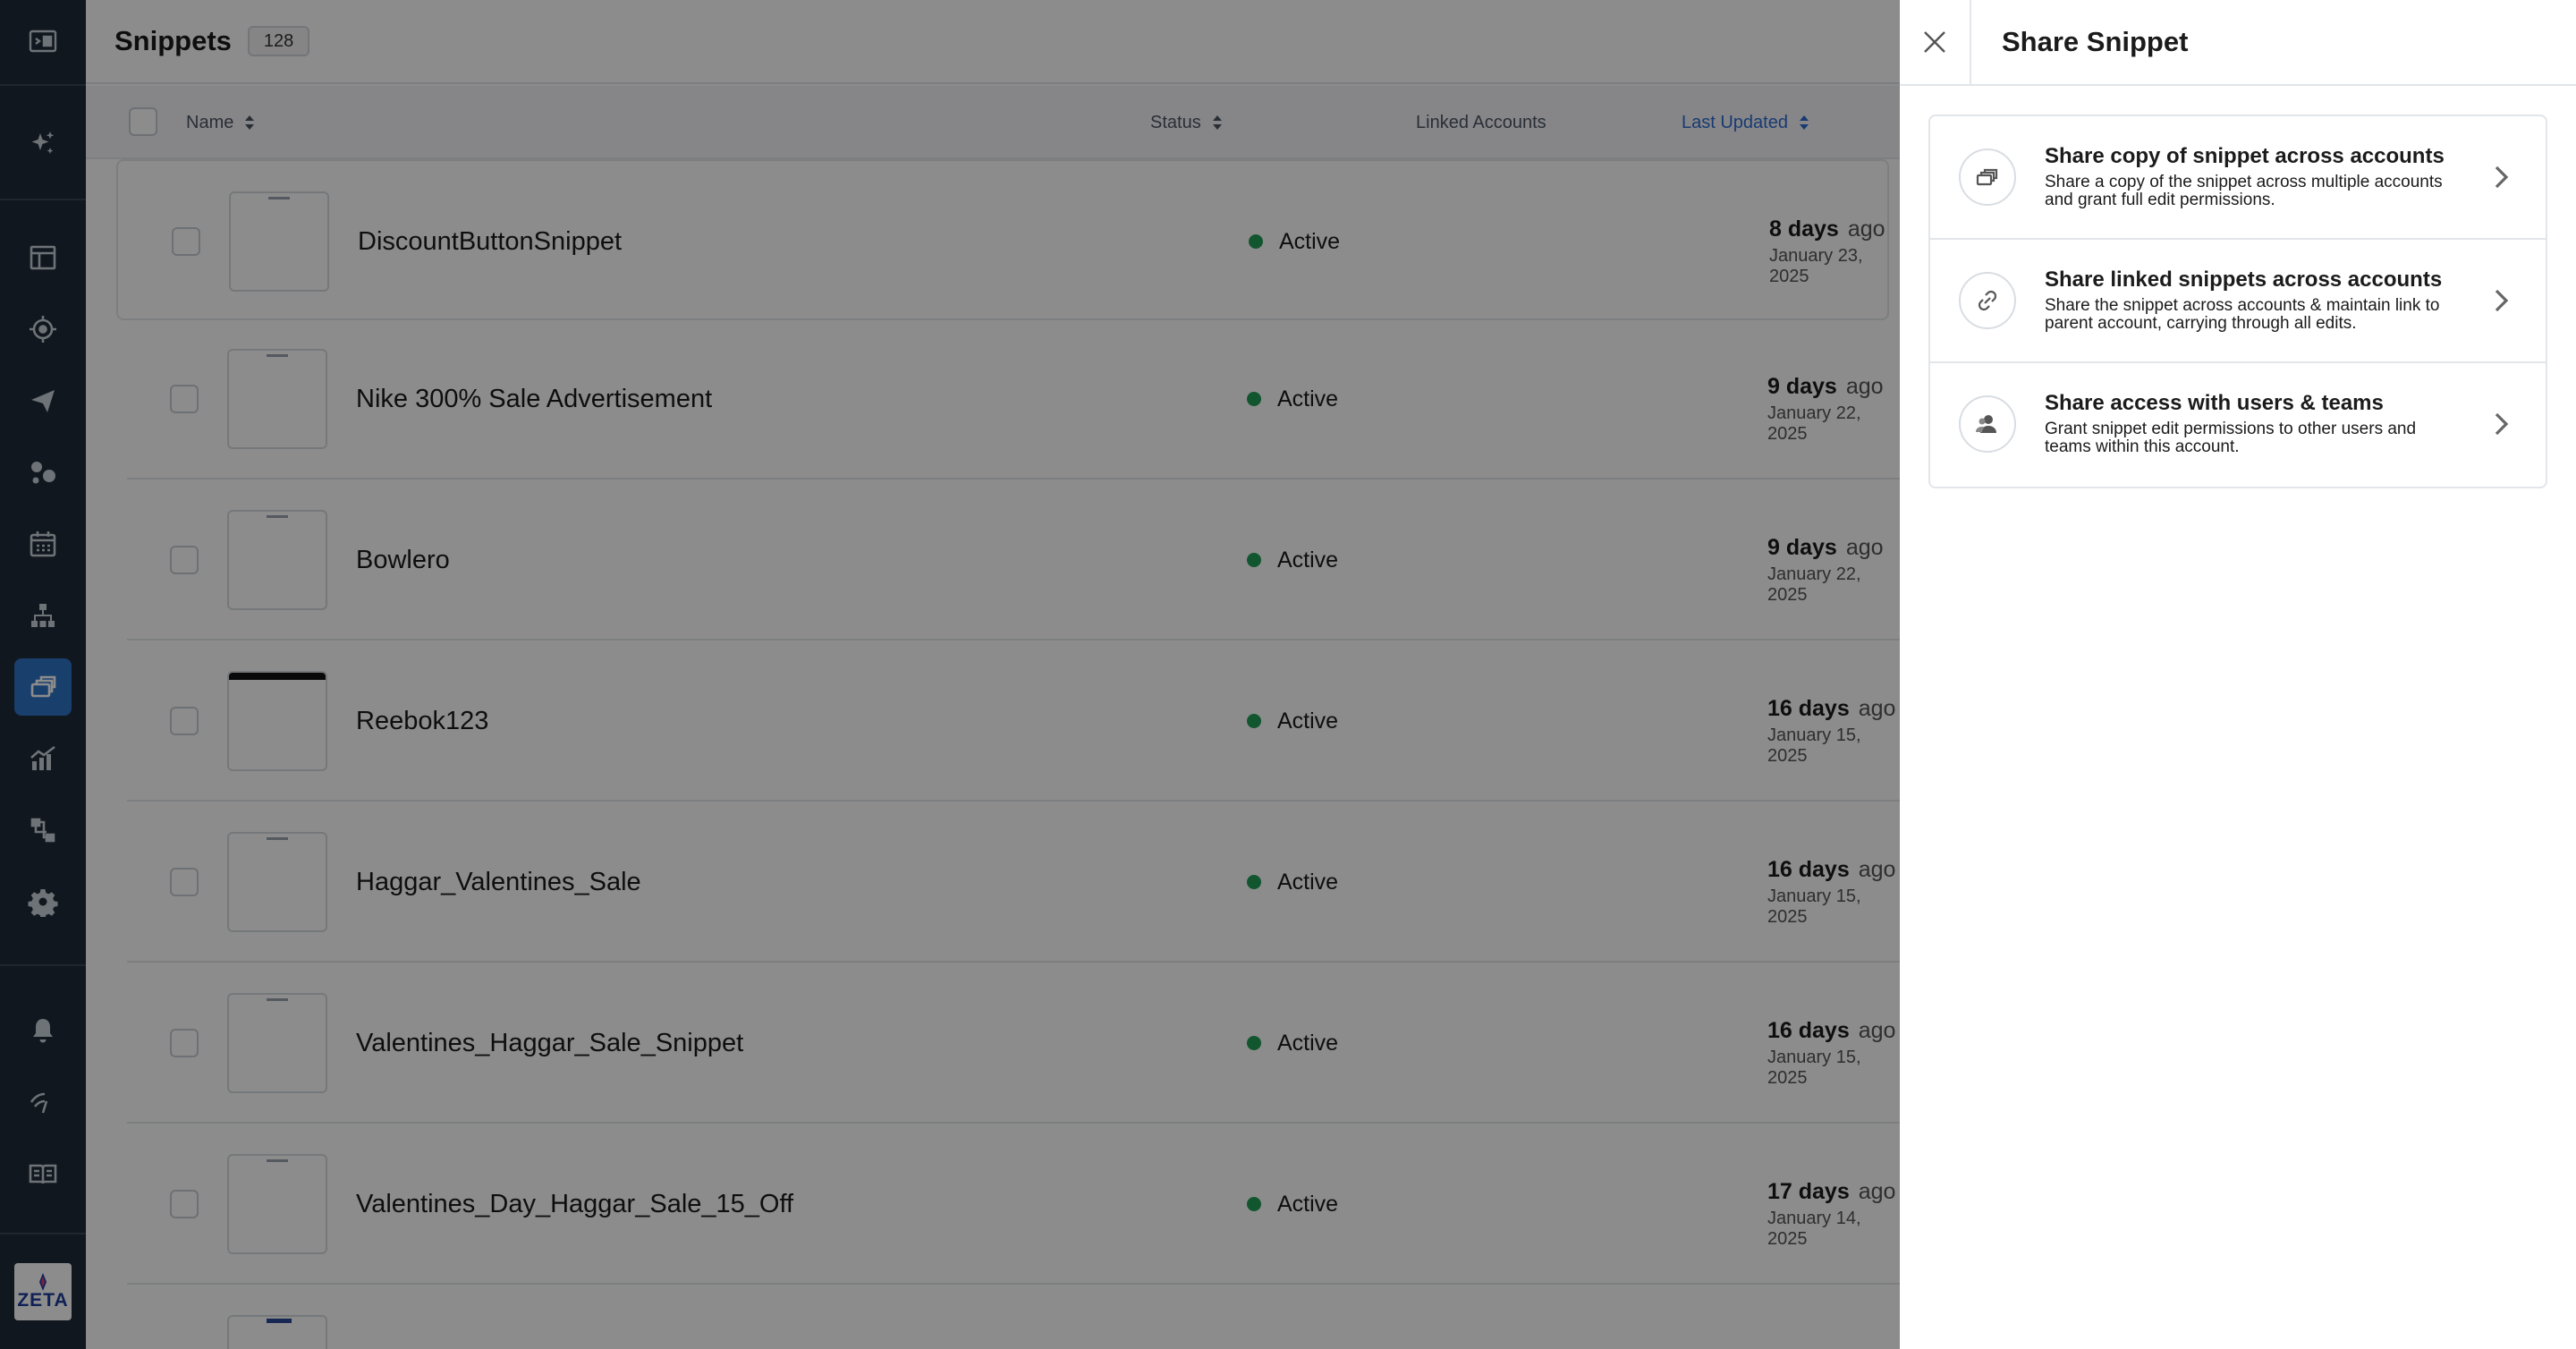 The height and width of the screenshot is (1349, 2576). Describe the element at coordinates (2095, 41) in the screenshot. I see `drawer-title: Share Snippet` at that location.